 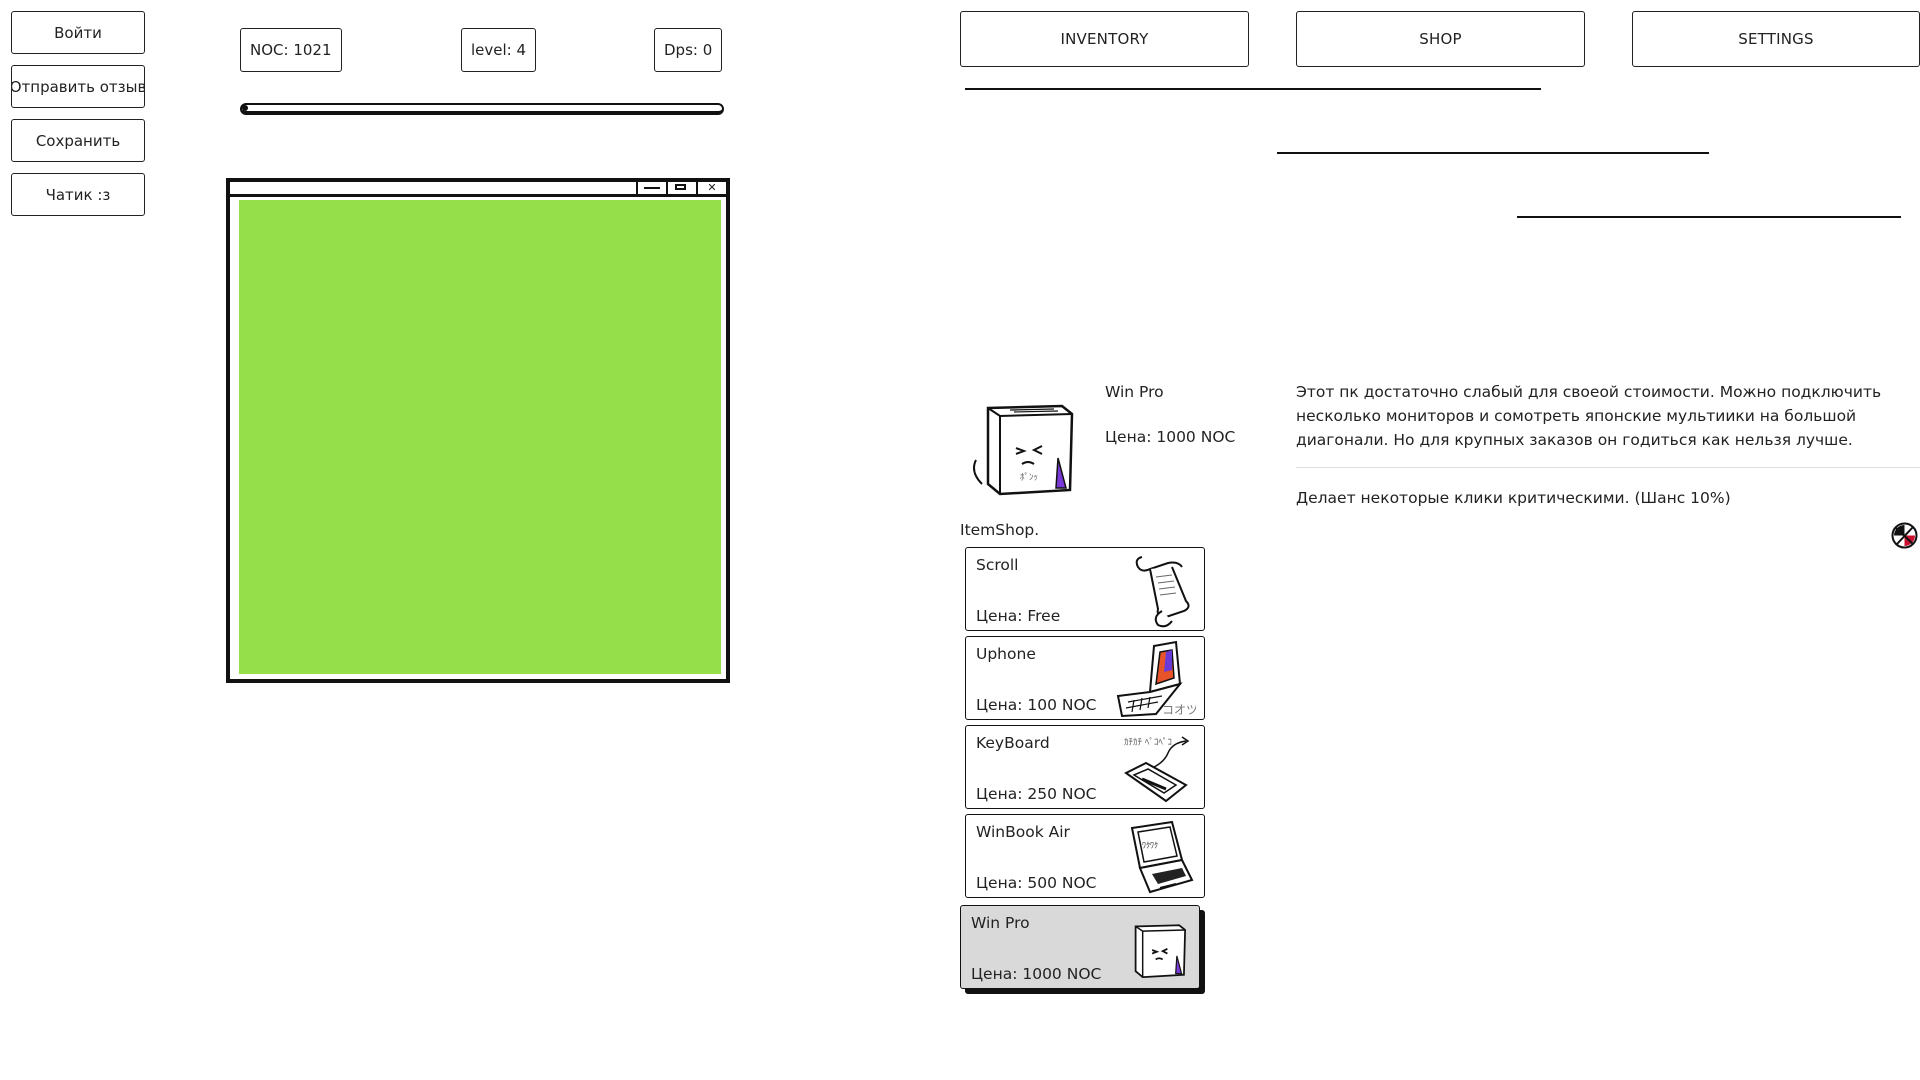 What do you see at coordinates (78, 86) in the screenshot?
I see `feedback-button: Отправить отзыв` at bounding box center [78, 86].